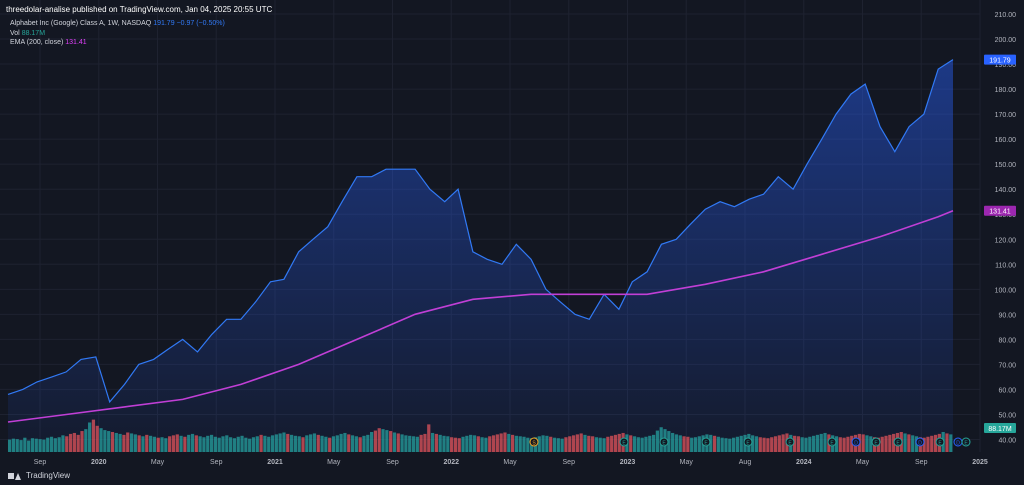 The width and height of the screenshot is (1024, 485). Describe the element at coordinates (1007, 415) in the screenshot. I see `y-tick-label: 50.00` at that location.